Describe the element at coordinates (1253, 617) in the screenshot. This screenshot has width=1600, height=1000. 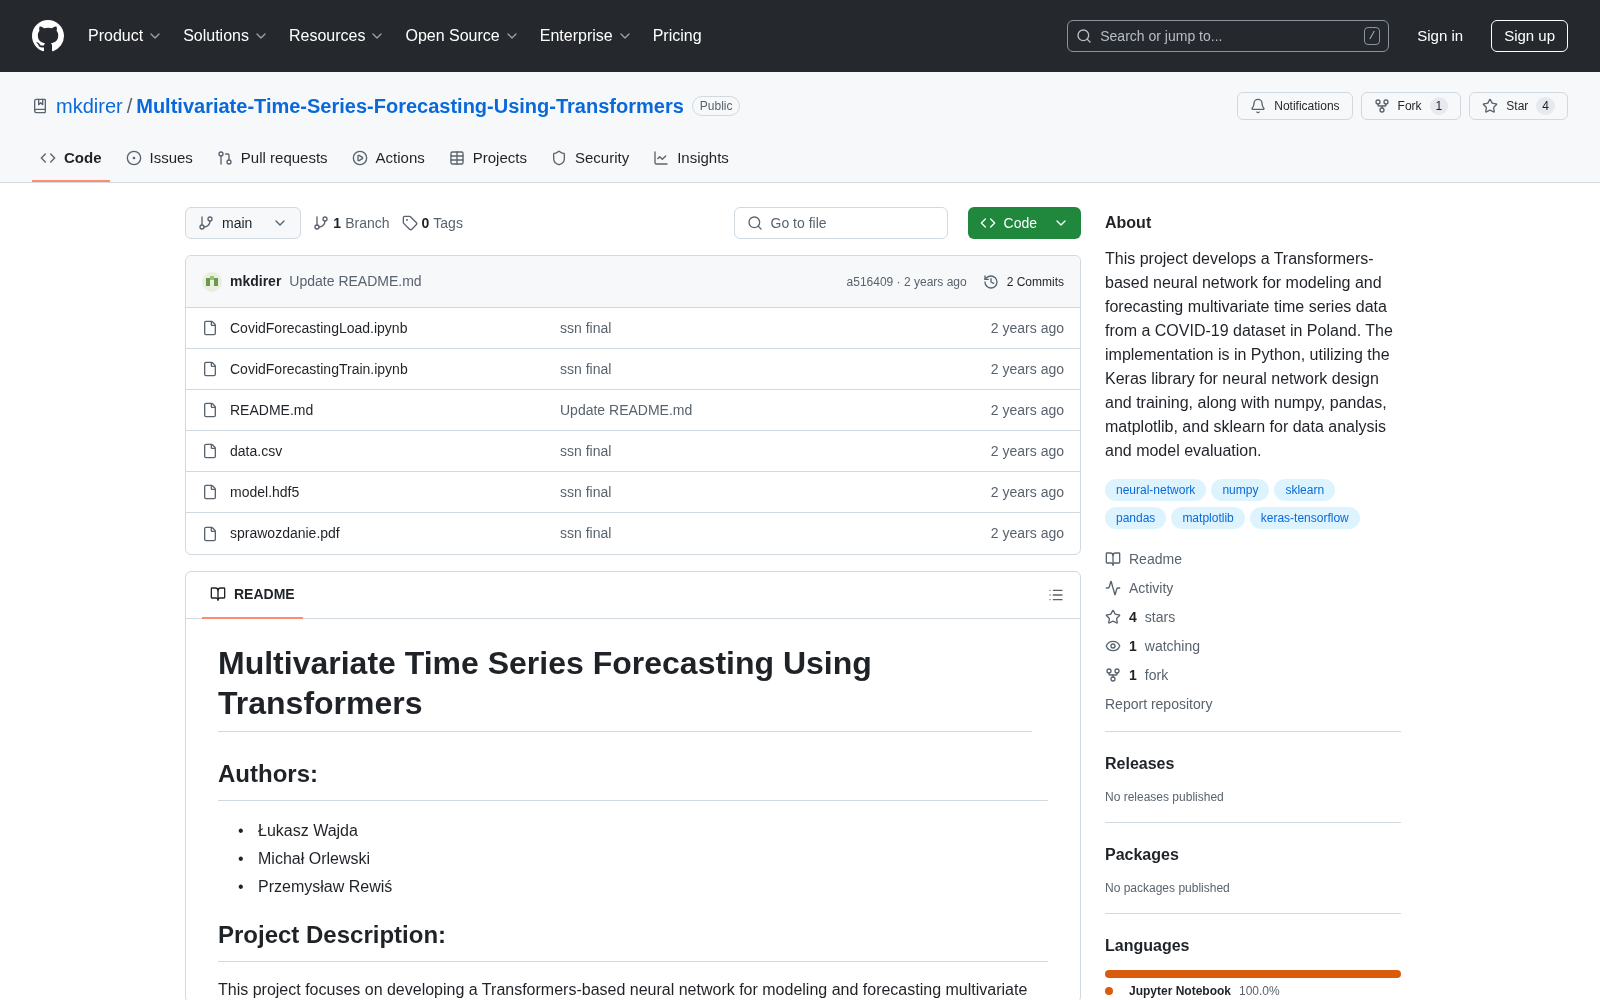
I see `about-link: 4 stars` at that location.